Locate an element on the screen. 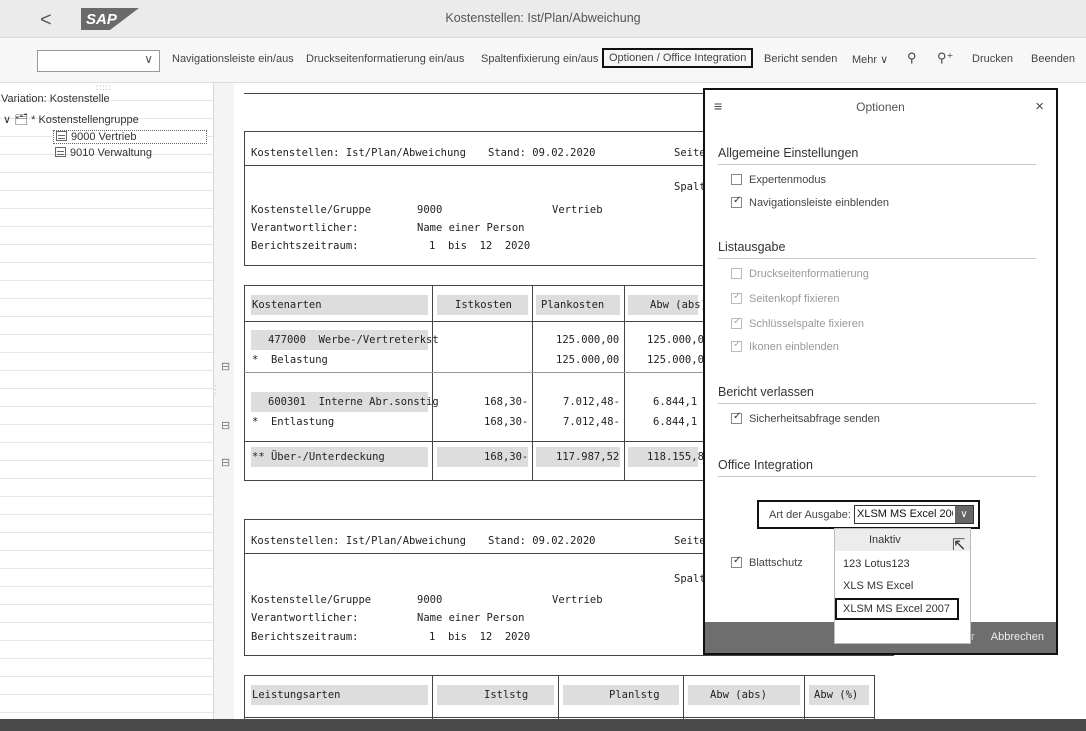  title-bar: < SAP Kostenstellen: Ist/Plan/Abweichung is located at coordinates (543, 19).